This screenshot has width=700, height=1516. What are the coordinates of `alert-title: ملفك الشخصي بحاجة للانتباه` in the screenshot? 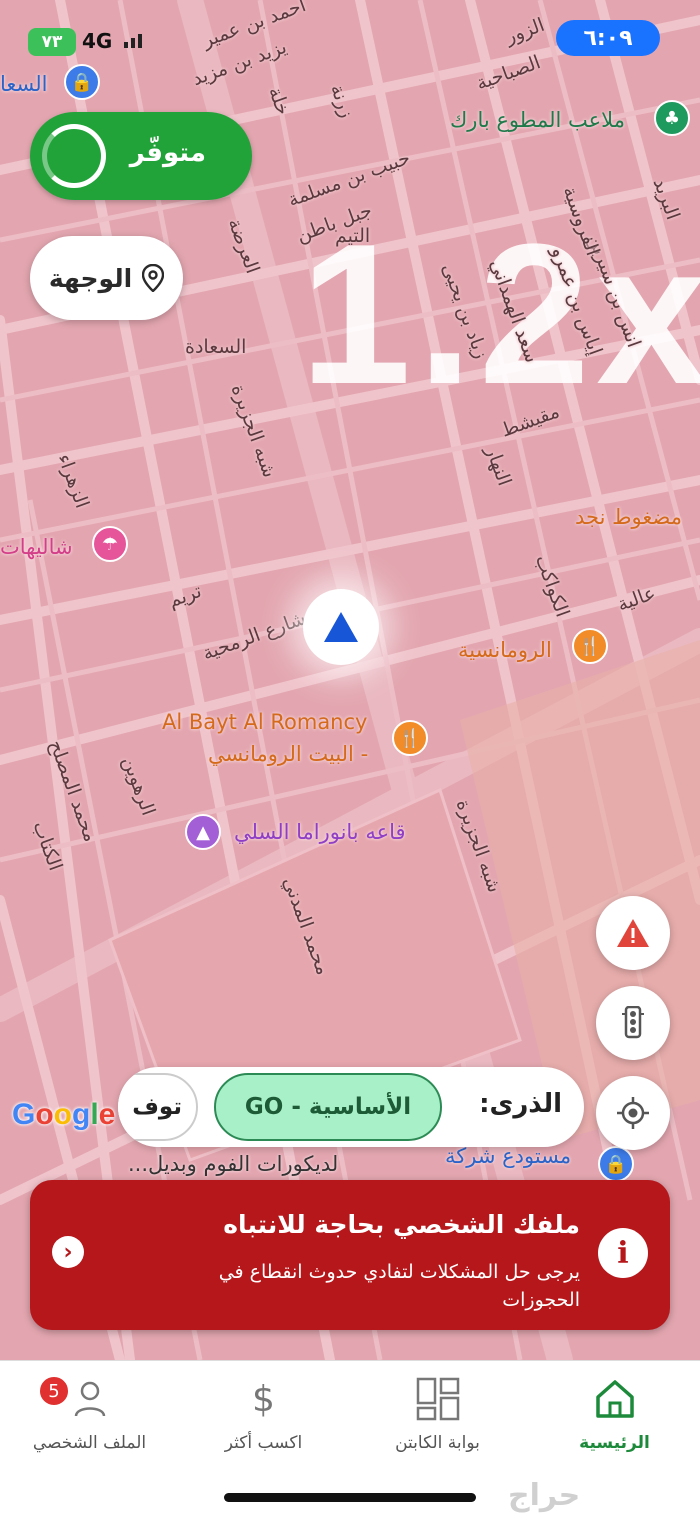 It's located at (401, 1224).